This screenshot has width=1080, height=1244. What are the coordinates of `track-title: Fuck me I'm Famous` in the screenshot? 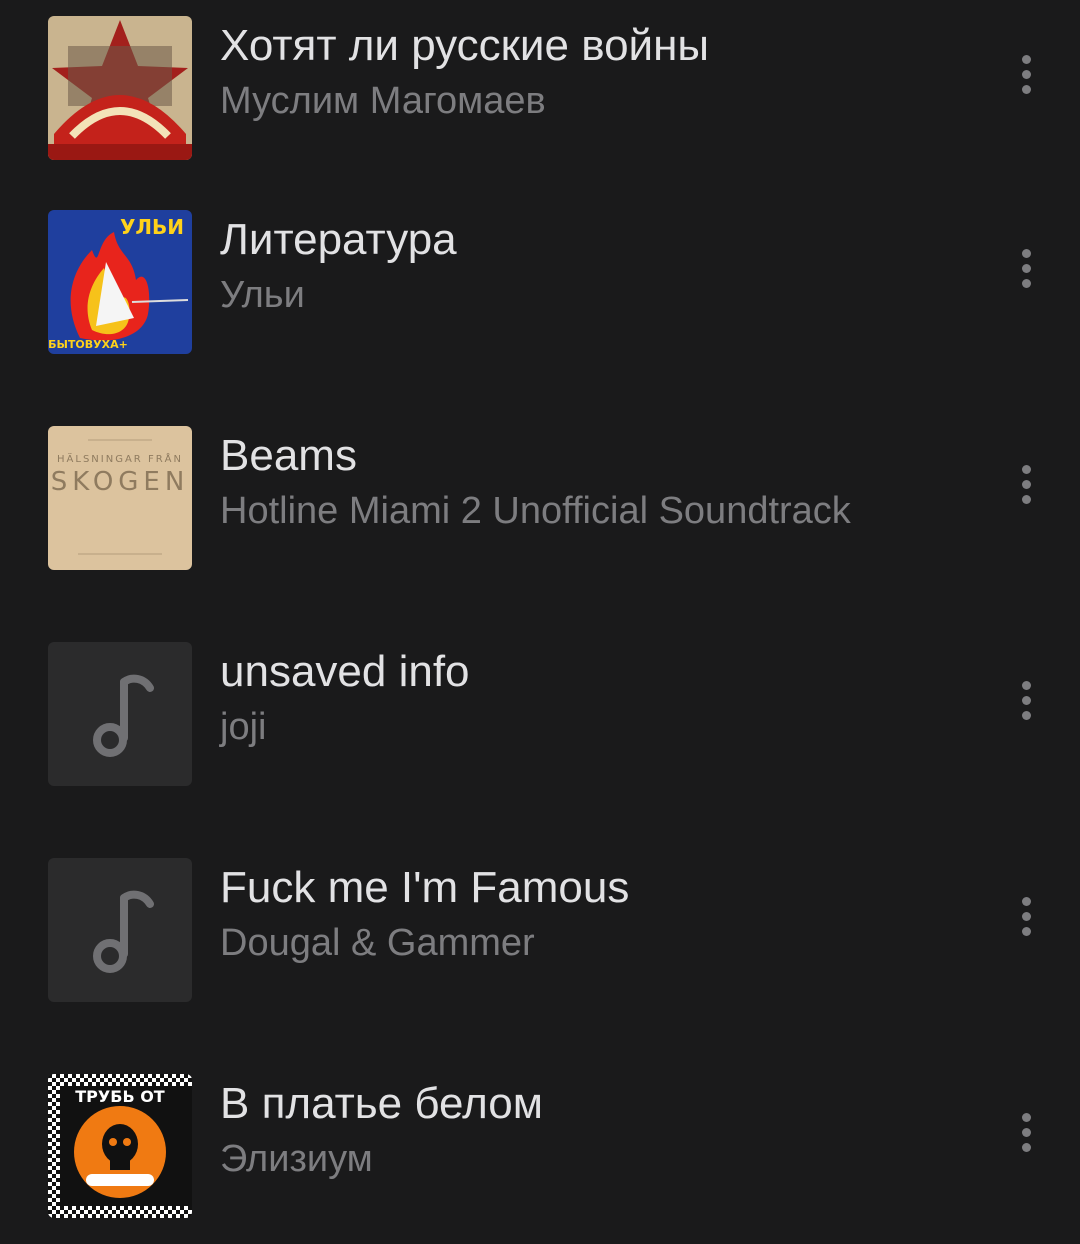 It's located at (425, 887).